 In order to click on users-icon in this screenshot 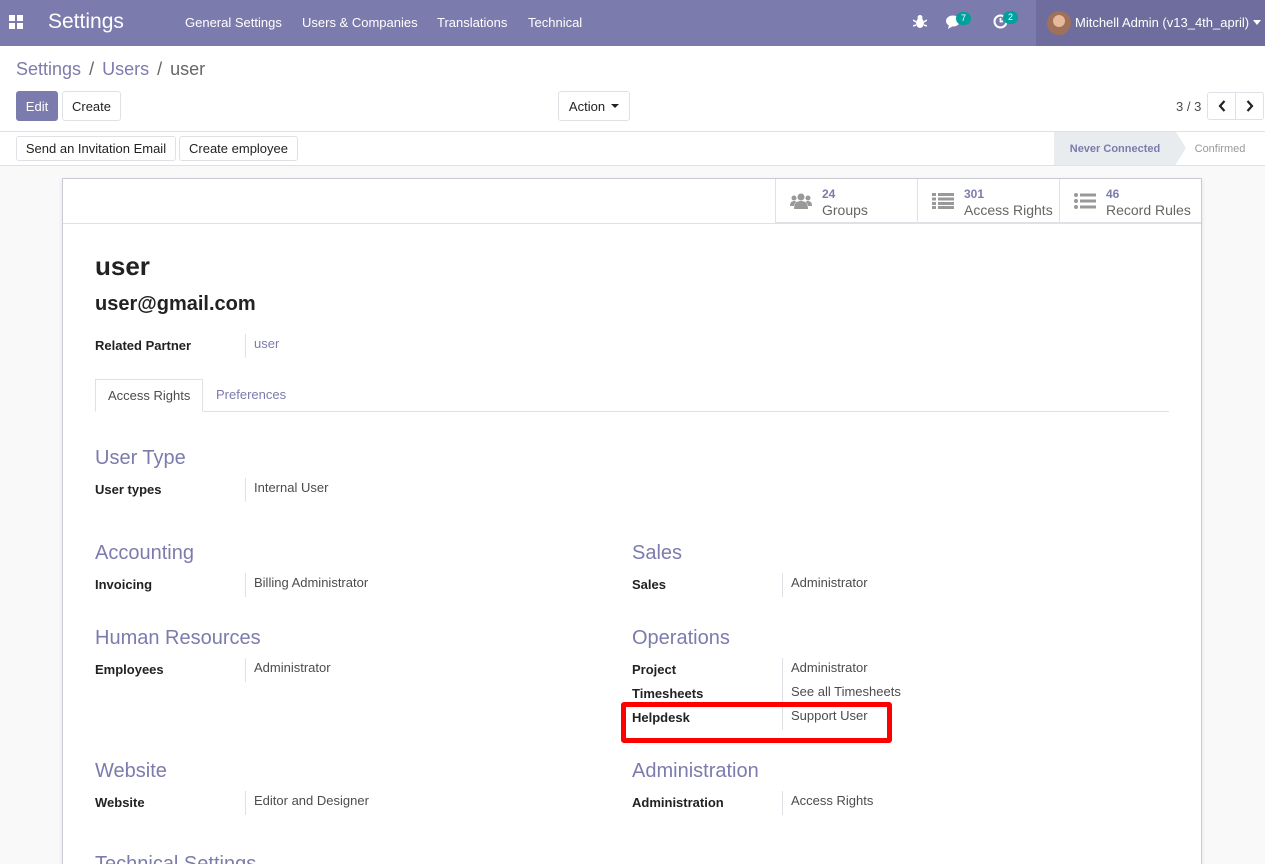, I will do `click(801, 201)`.